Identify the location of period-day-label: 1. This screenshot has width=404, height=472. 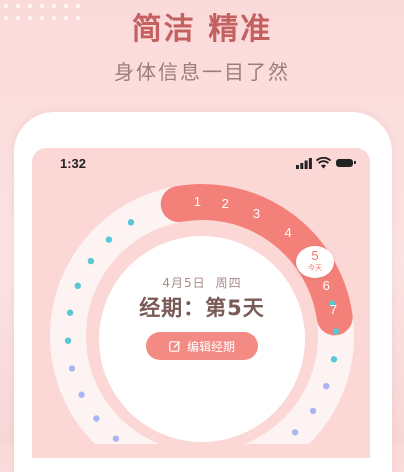
(197, 201).